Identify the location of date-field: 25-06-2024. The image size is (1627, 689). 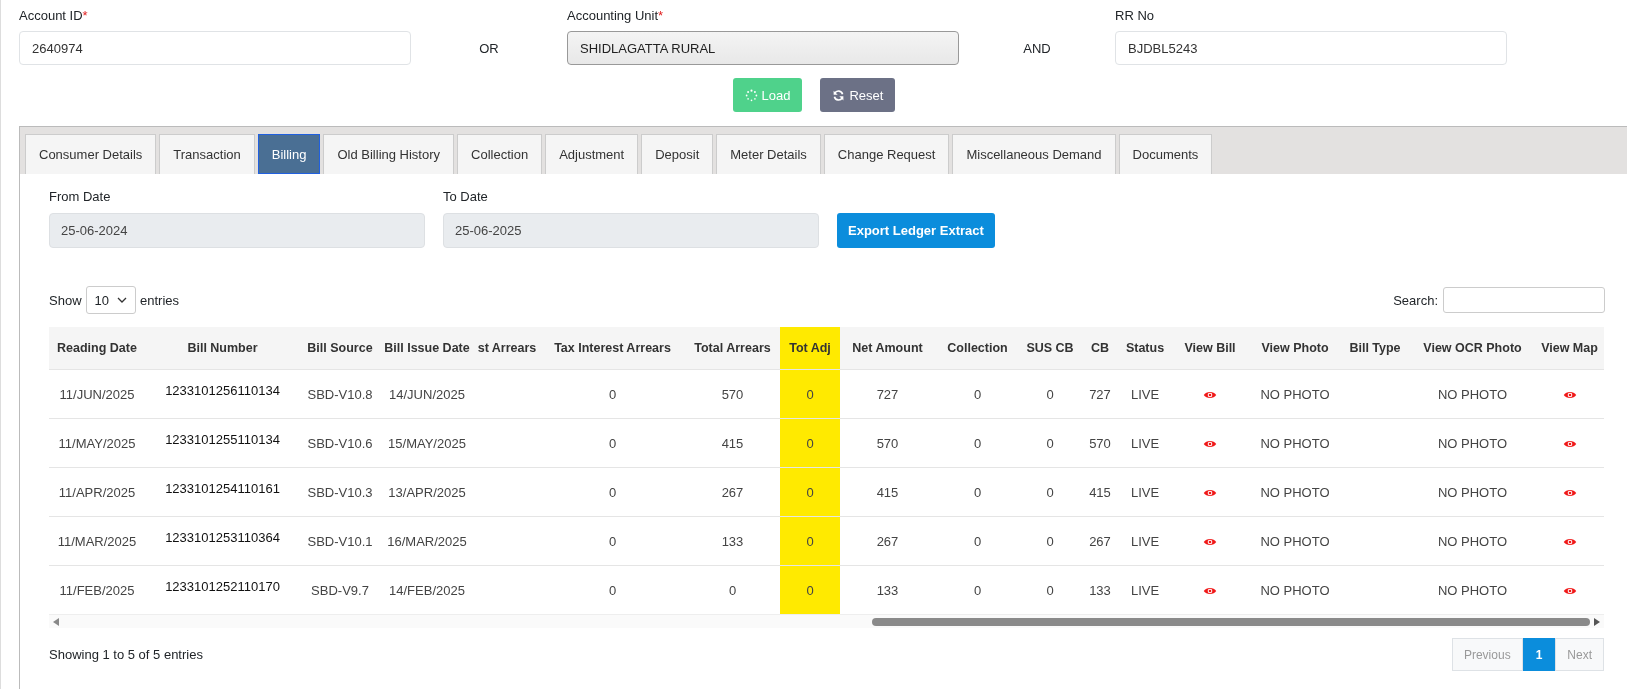
(237, 230).